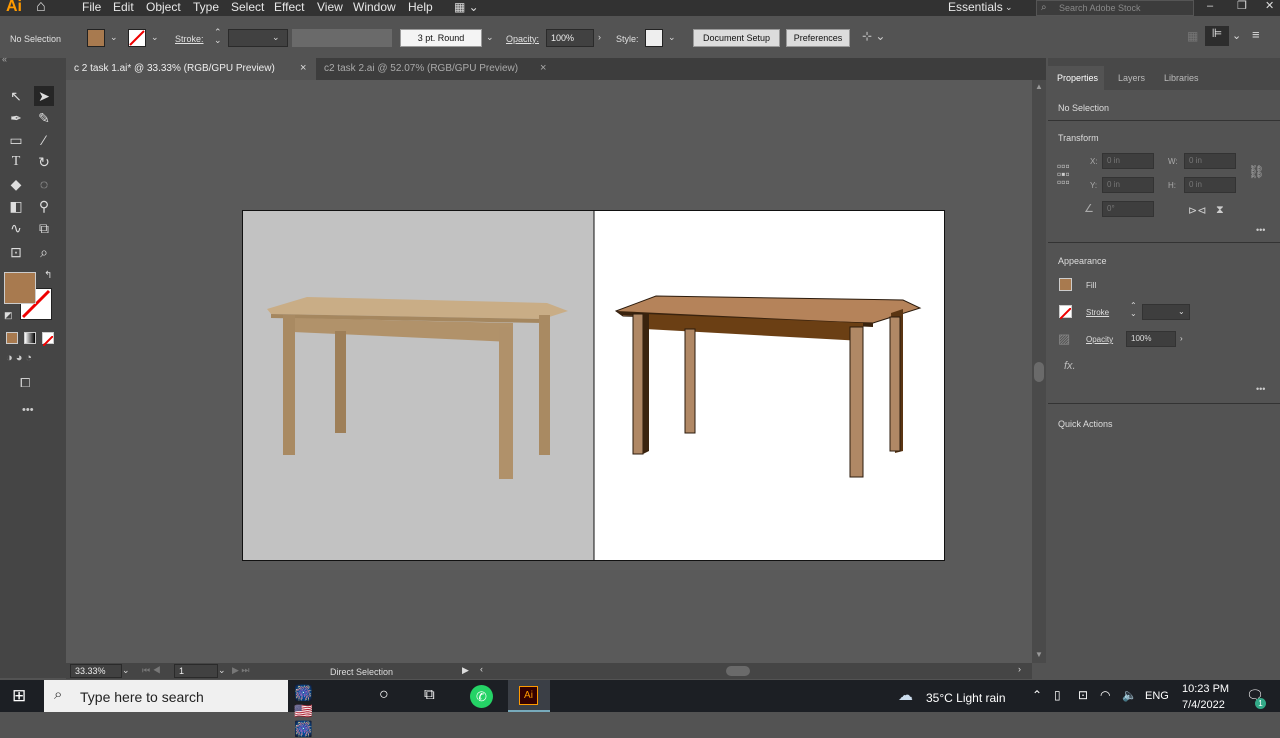  What do you see at coordinates (19, 696) in the screenshot?
I see `windows-start-icon: ⊞` at bounding box center [19, 696].